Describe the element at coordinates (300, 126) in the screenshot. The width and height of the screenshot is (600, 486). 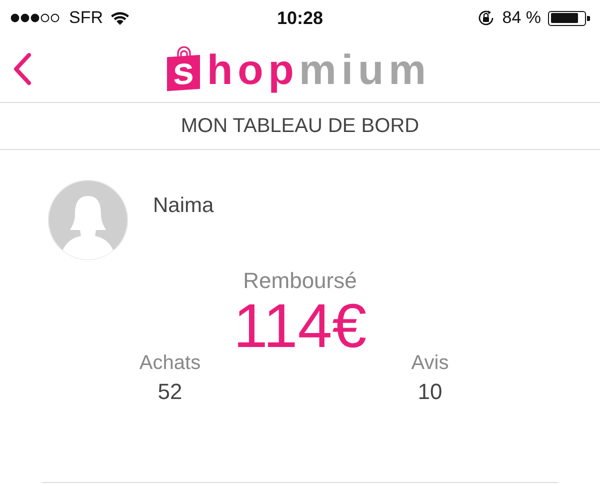
I see `page-title: MON TABLEAU DE BORD` at that location.